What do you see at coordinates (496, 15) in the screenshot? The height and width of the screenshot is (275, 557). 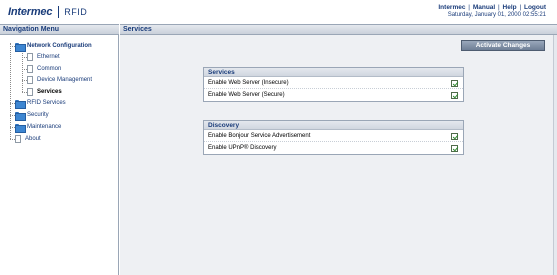 I see `current-datetime: Saturday, January 01, 2000 02:55:21` at bounding box center [496, 15].